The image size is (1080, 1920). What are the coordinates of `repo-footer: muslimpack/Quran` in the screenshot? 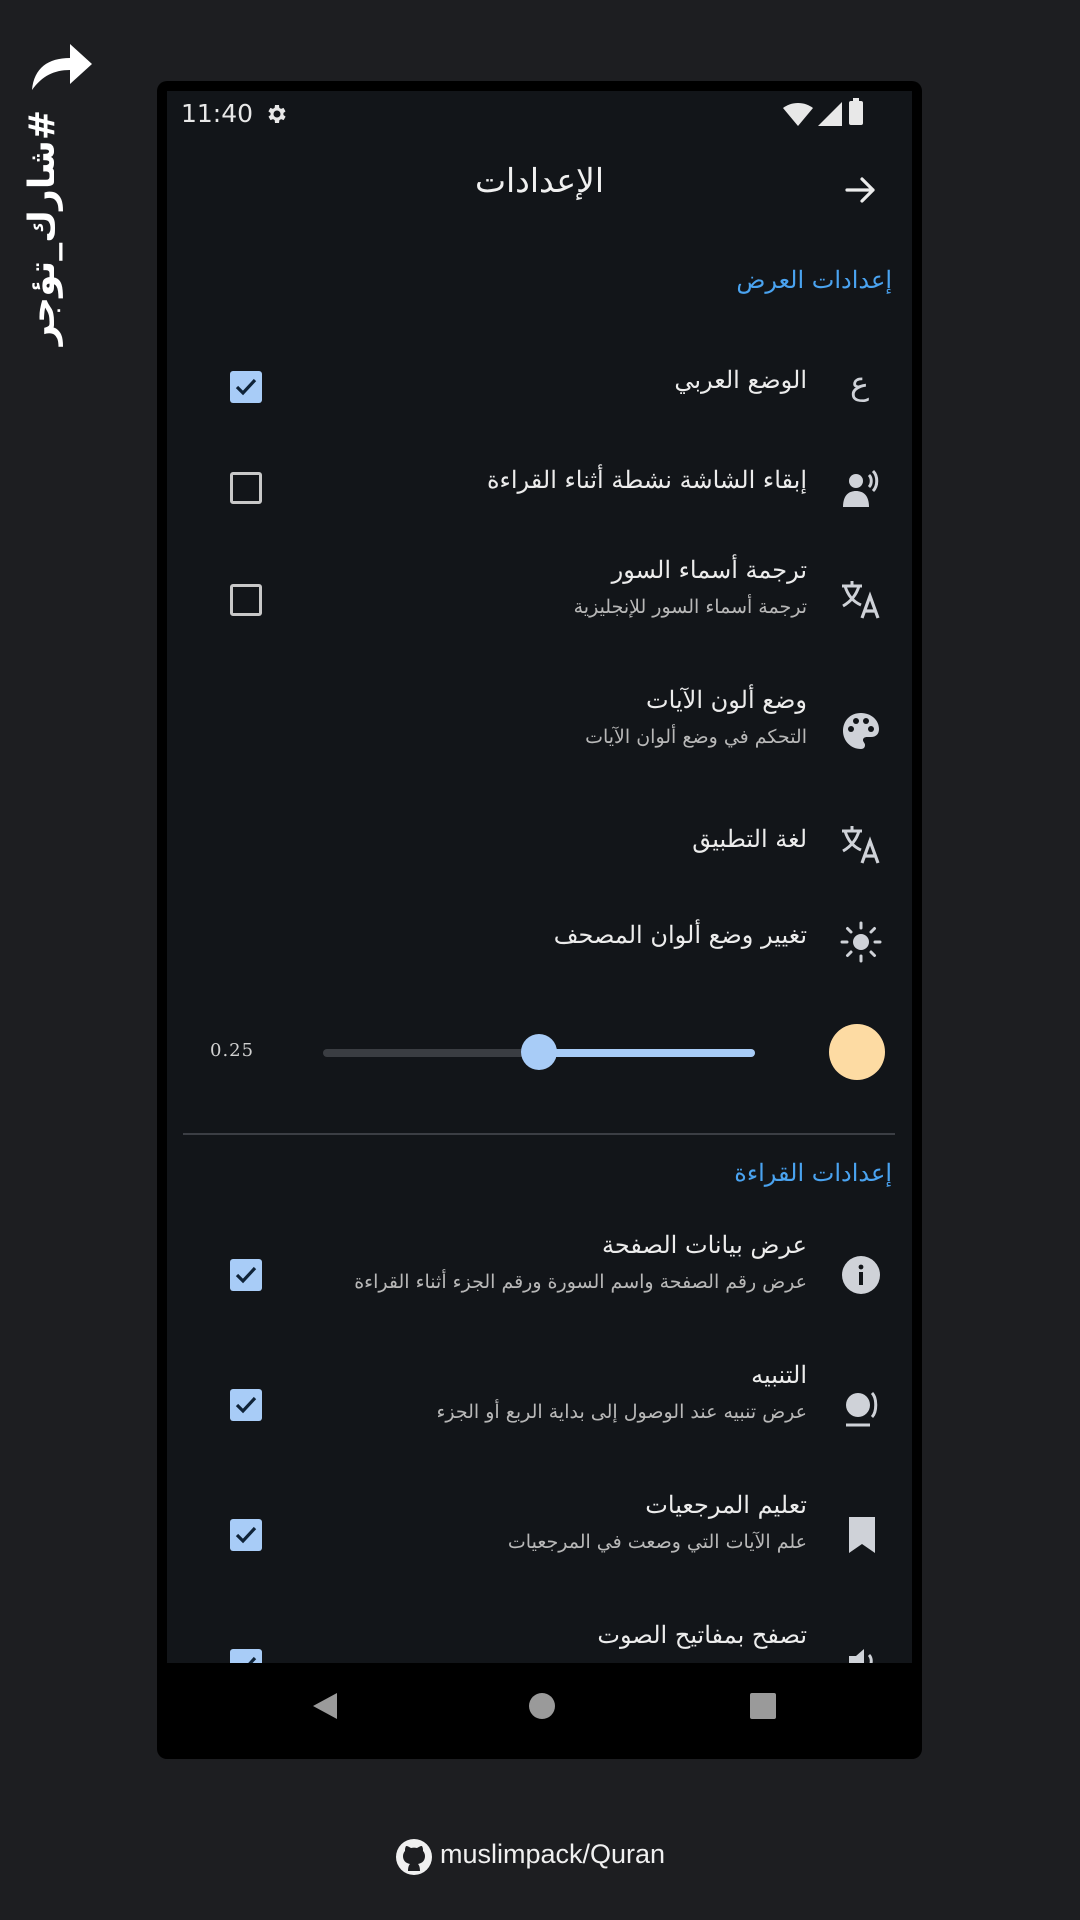 It's located at (540, 1856).